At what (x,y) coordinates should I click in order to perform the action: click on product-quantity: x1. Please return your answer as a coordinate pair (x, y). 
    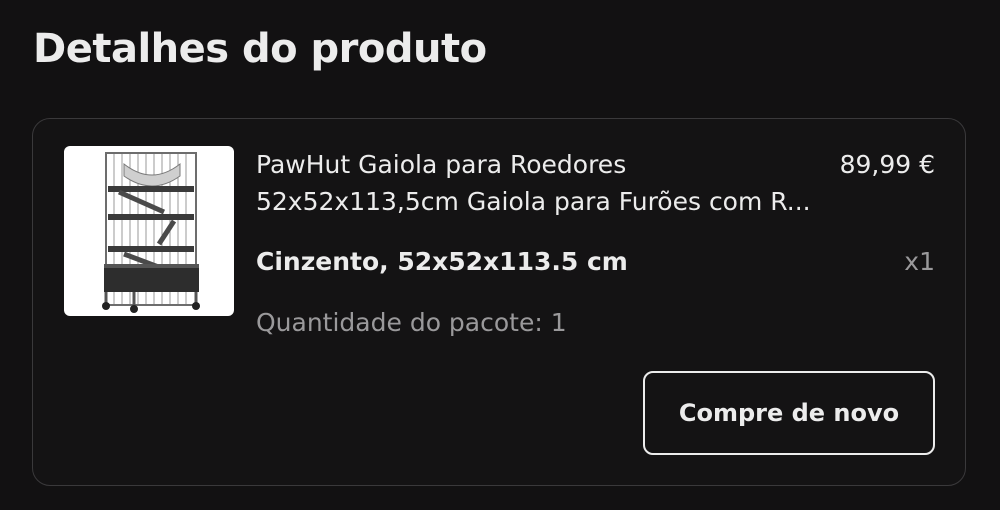
    Looking at the image, I should click on (919, 261).